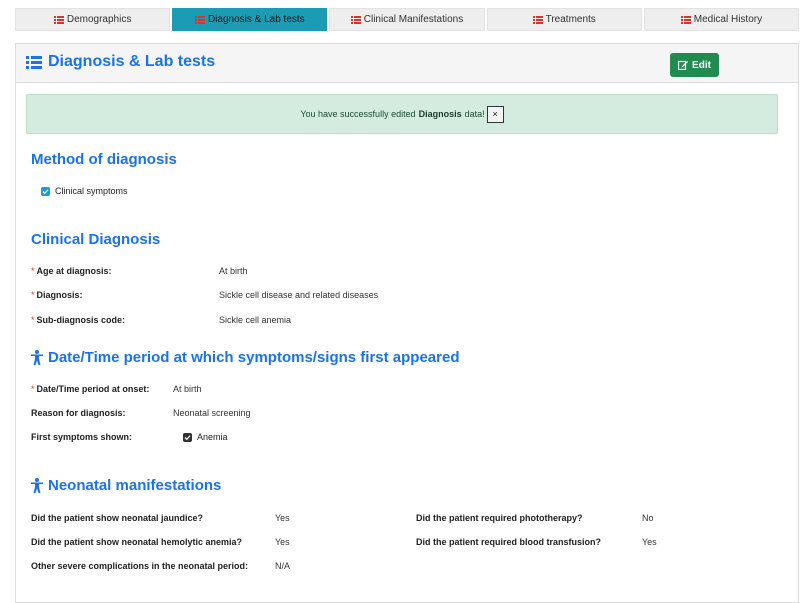  What do you see at coordinates (212, 437) in the screenshot?
I see `checkbox-label: Anemia` at bounding box center [212, 437].